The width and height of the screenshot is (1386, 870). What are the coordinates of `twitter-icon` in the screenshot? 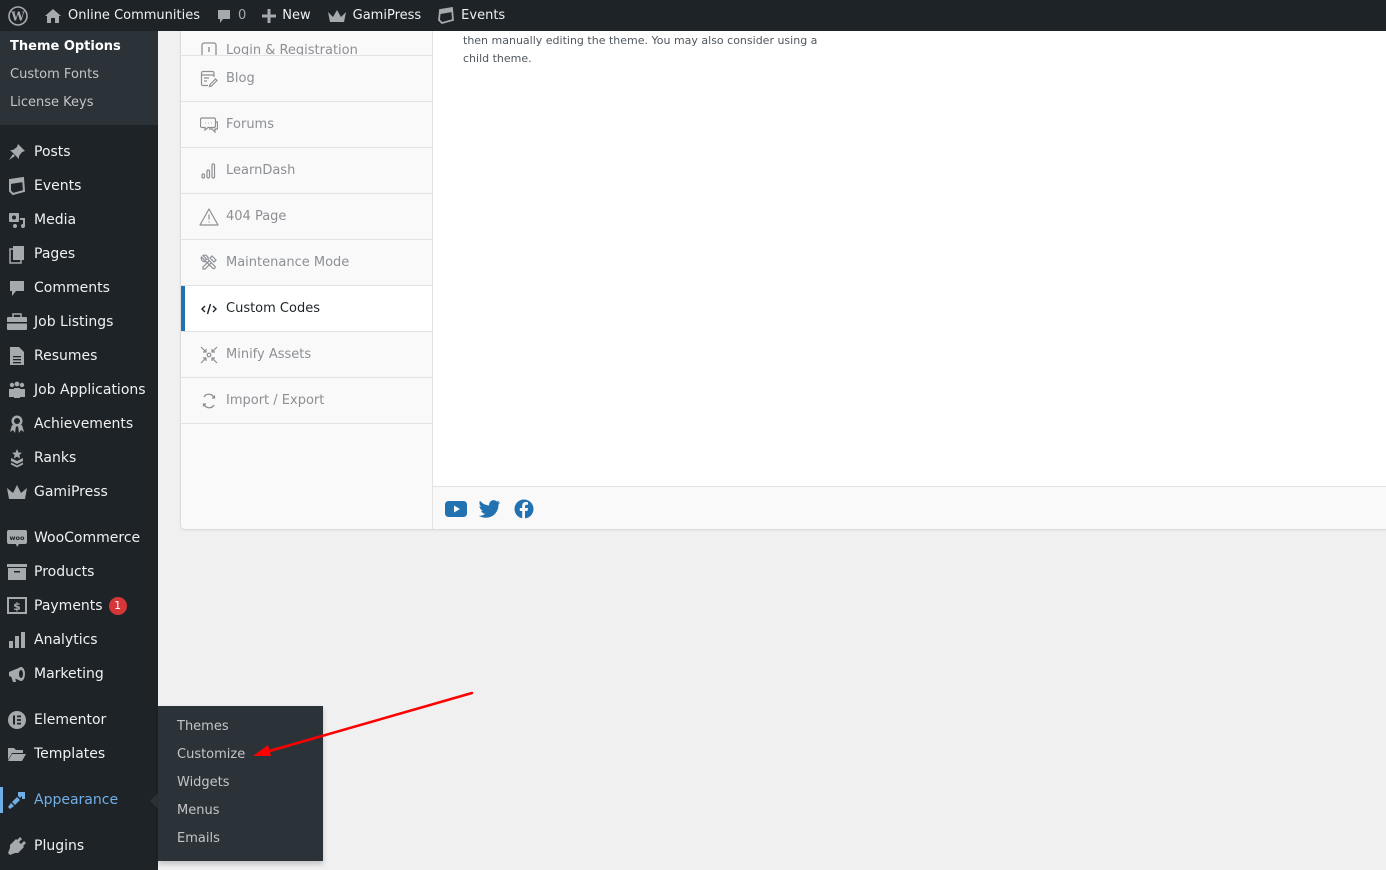 It's located at (489, 508).